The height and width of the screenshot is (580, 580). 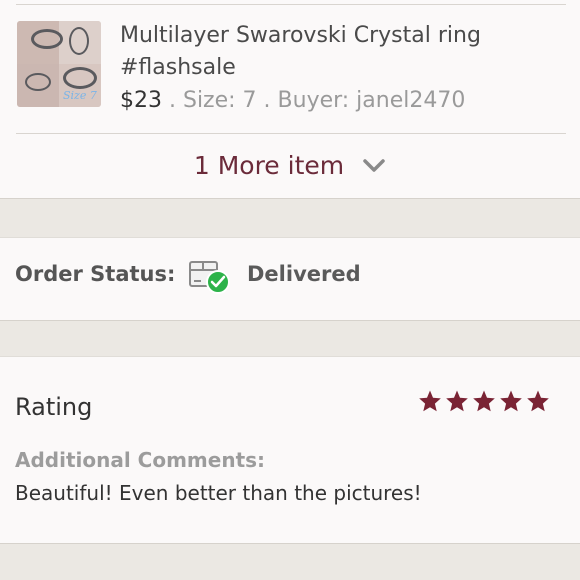 I want to click on order-status-card: Order Status: Delivered, so click(x=290, y=279).